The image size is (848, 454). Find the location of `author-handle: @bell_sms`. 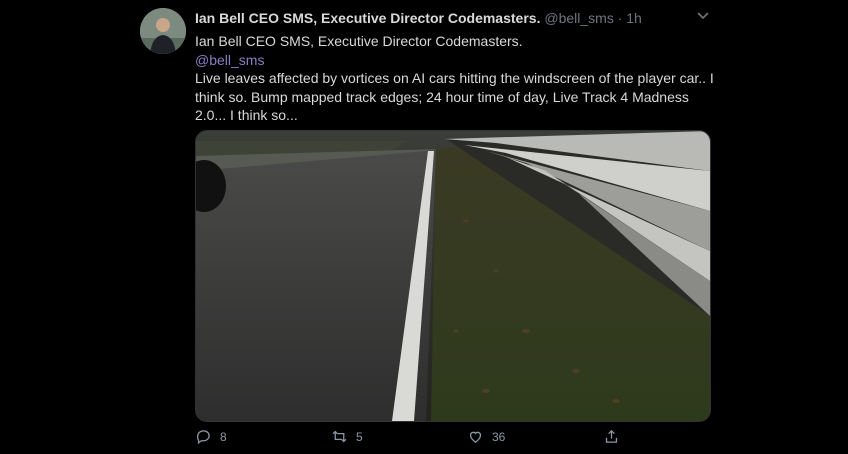

author-handle: @bell_sms is located at coordinates (578, 18).